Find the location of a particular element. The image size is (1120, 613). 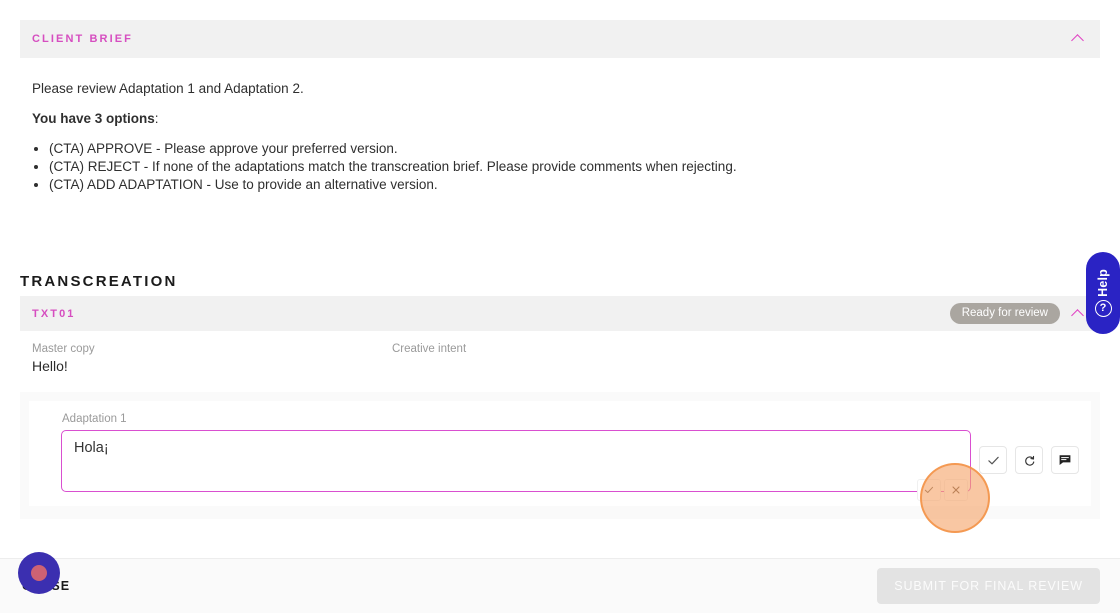

client-brief-title: CLIENT BRIEF is located at coordinates (82, 39).